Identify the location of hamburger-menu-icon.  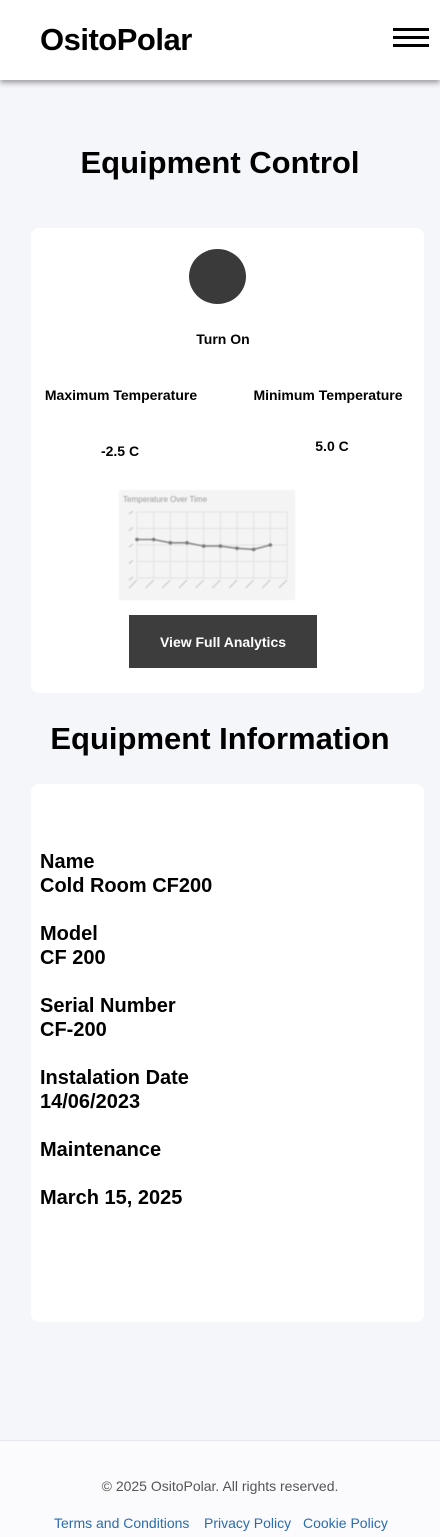
(411, 38).